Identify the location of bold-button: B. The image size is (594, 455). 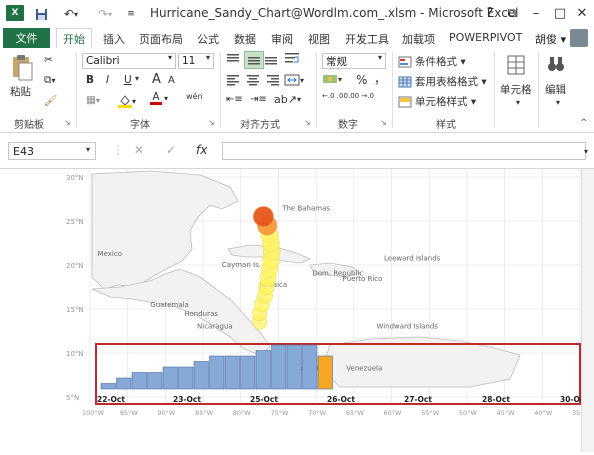
(90, 80).